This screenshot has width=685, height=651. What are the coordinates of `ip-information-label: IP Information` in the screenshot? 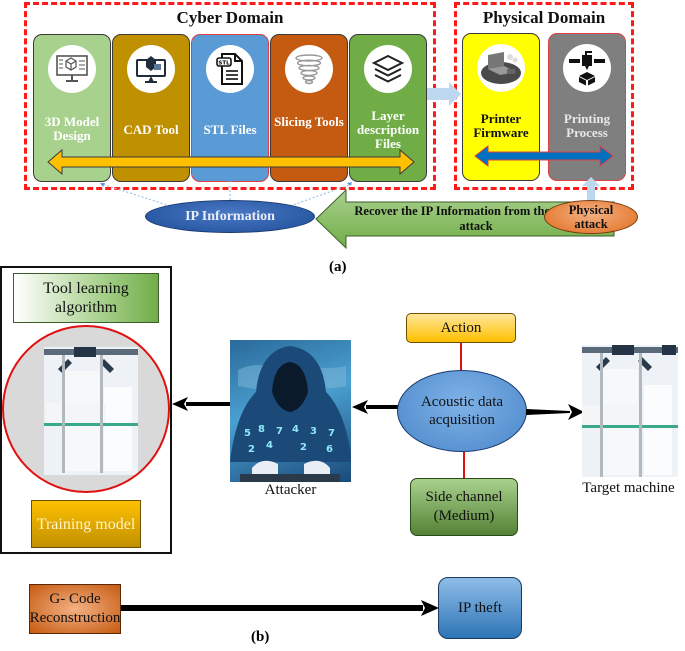 It's located at (230, 216).